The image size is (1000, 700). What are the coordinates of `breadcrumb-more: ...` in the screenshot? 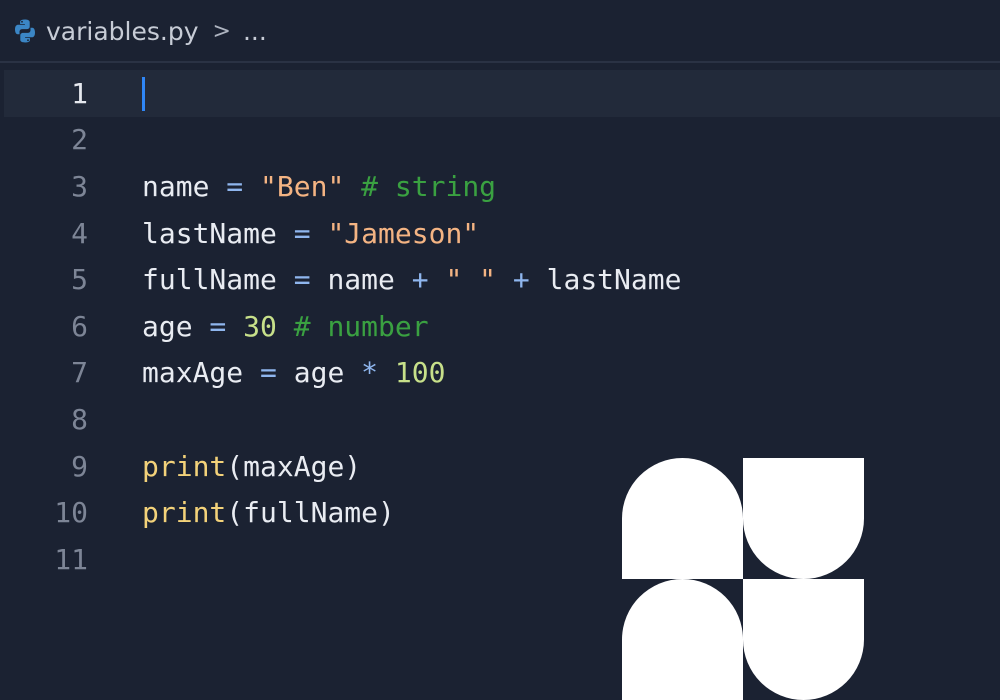 It's located at (255, 31).